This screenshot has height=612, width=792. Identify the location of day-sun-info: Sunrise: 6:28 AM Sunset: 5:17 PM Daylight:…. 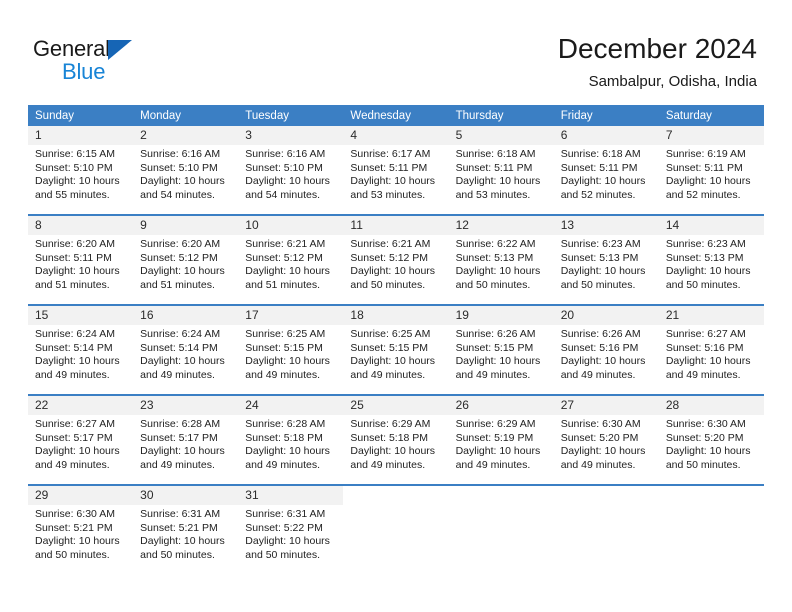
(185, 443).